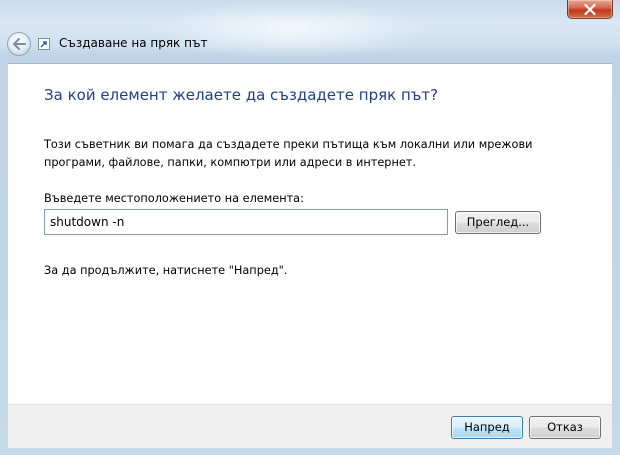 The height and width of the screenshot is (455, 620). Describe the element at coordinates (133, 43) in the screenshot. I see `window-title: Създаване на пряк път` at that location.